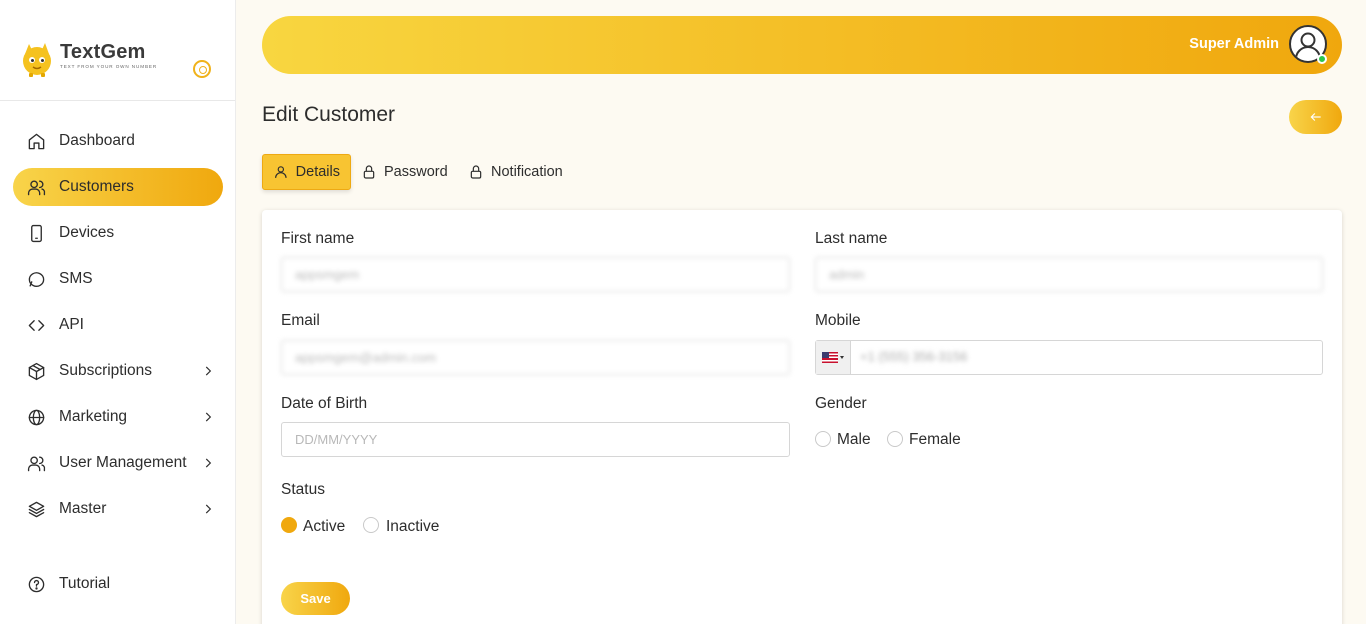 This screenshot has width=1366, height=624. I want to click on tab-details: Details, so click(306, 172).